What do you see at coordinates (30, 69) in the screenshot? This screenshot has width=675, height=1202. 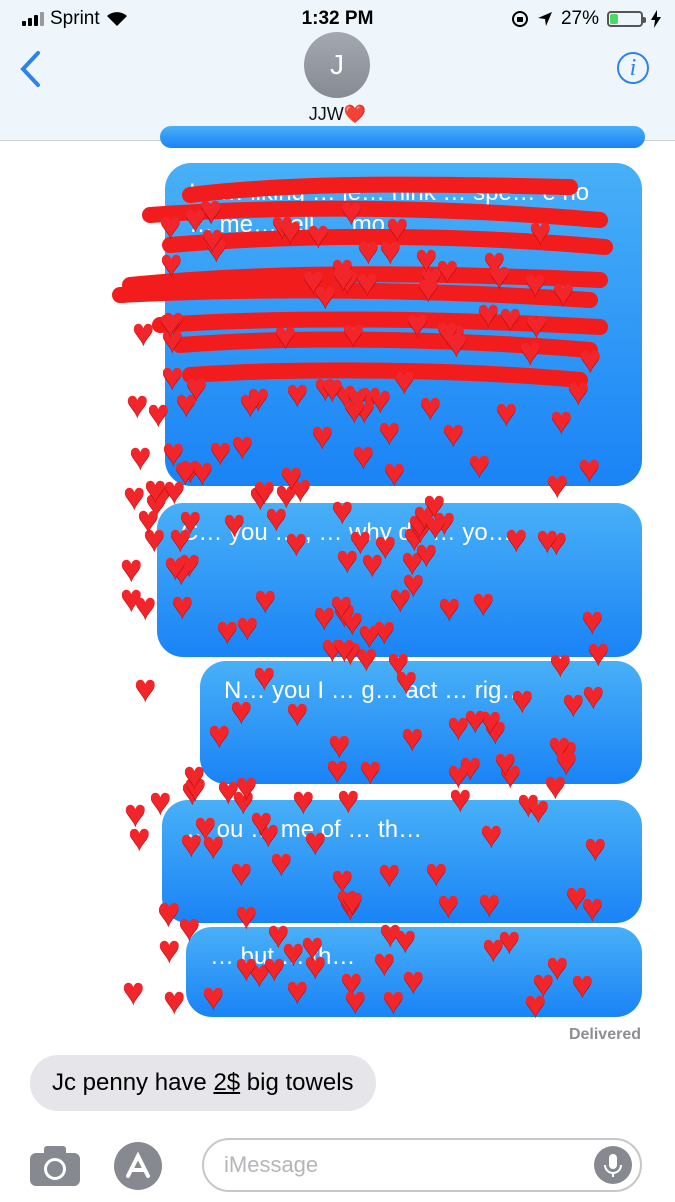 I see `chevron-left-icon` at bounding box center [30, 69].